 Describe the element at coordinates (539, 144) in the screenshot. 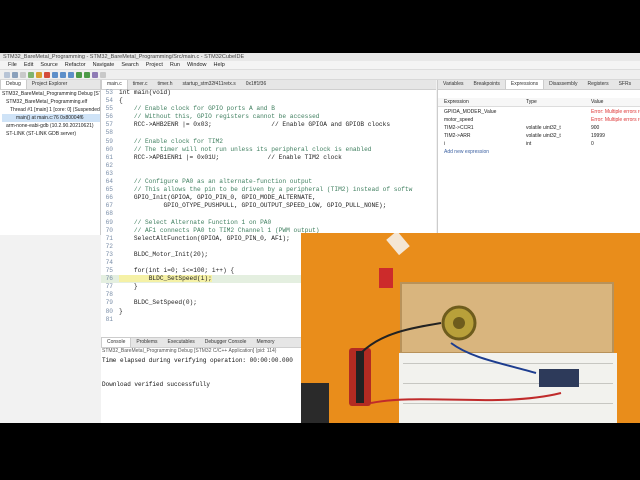

I see `expression-row: i int 0` at that location.